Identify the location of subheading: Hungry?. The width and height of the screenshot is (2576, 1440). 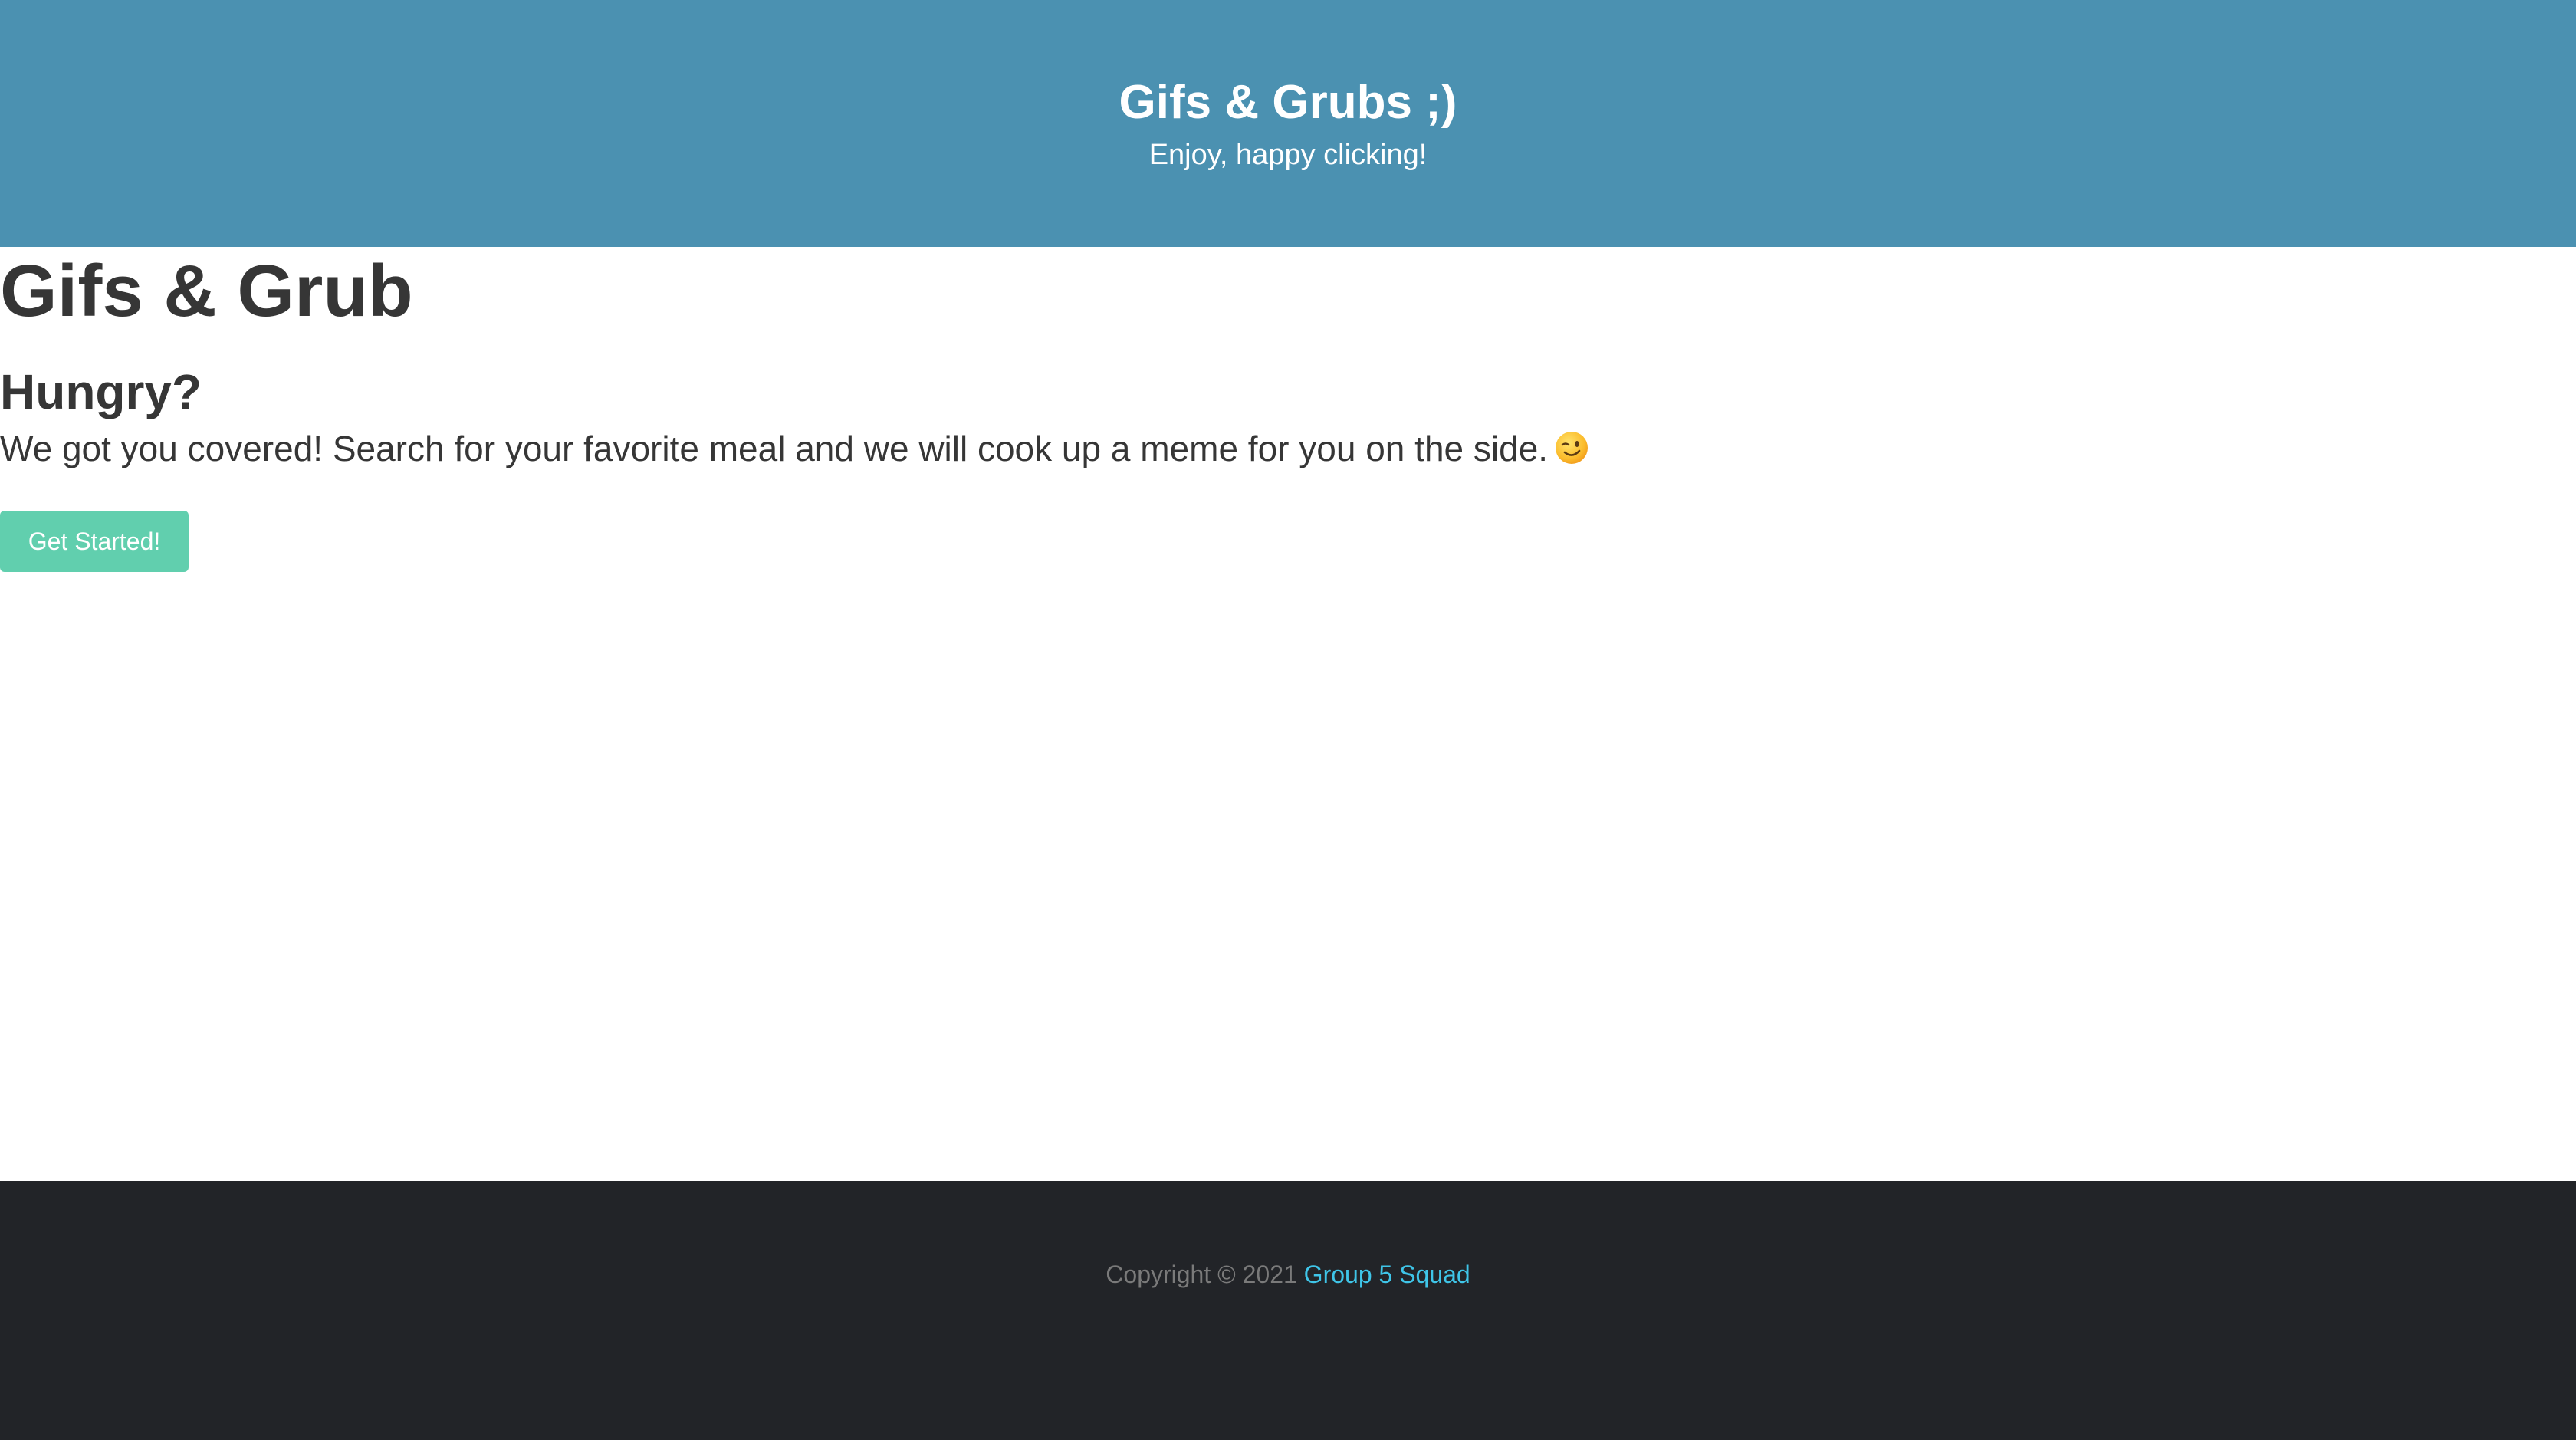
(101, 391).